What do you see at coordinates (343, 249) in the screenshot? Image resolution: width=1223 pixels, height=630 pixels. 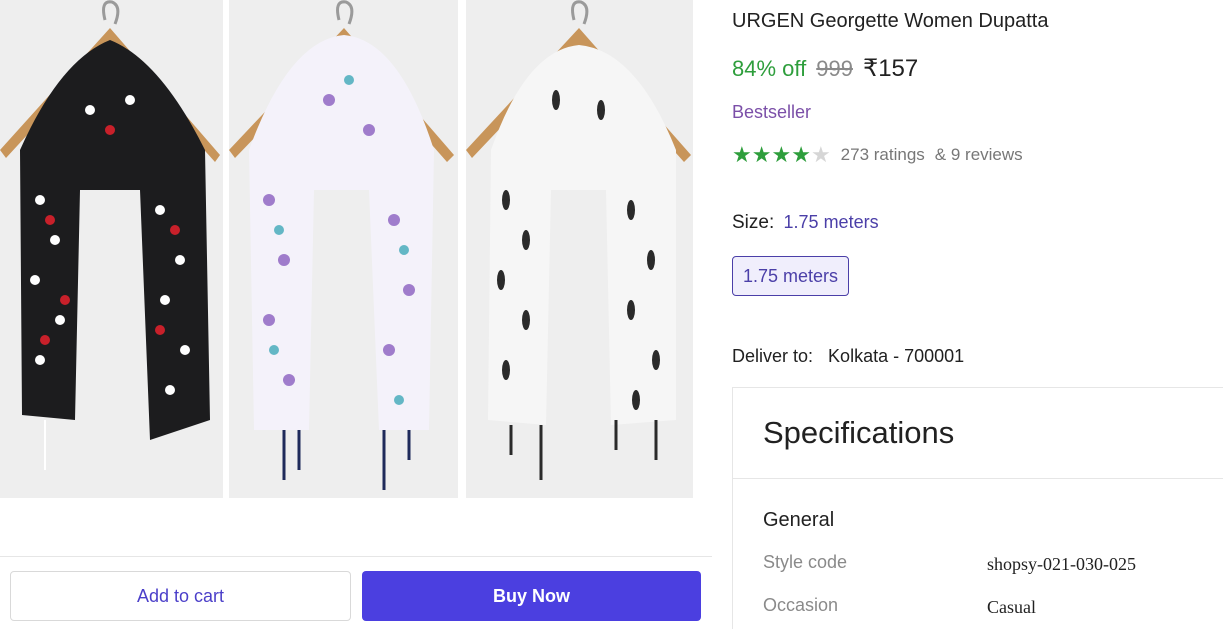 I see `product-image-white-floral` at bounding box center [343, 249].